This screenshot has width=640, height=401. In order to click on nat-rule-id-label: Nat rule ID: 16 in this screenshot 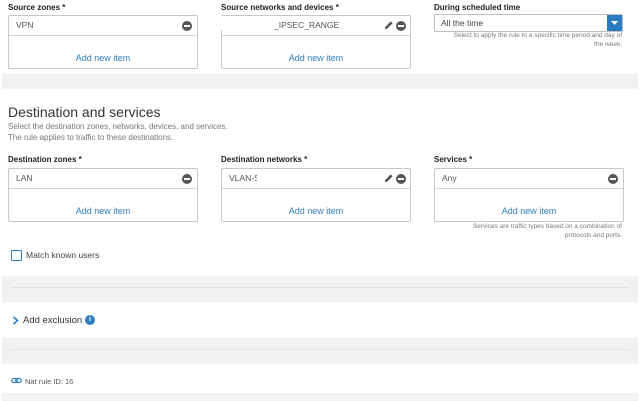, I will do `click(49, 381)`.